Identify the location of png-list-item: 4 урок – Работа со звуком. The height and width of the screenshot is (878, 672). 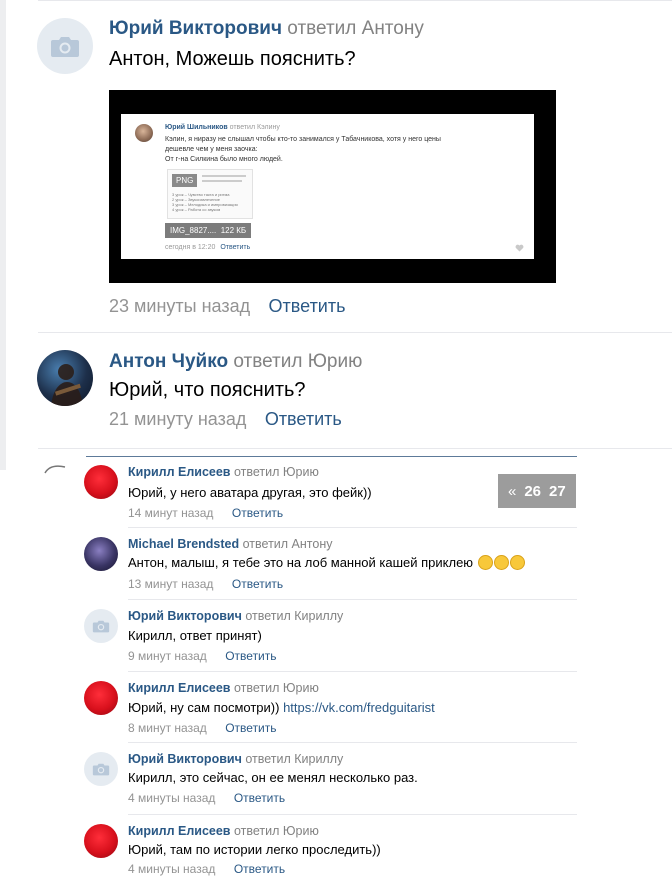
(196, 209).